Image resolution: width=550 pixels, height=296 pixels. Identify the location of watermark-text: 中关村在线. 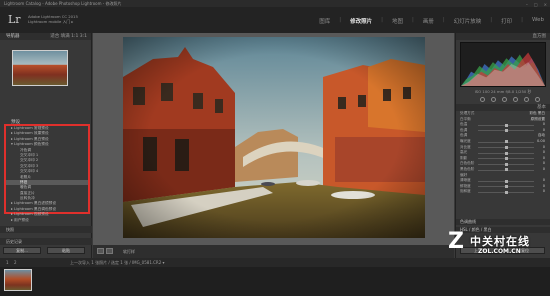
(500, 241).